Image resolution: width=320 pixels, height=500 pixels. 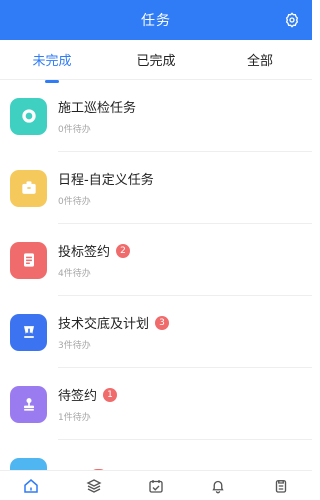 What do you see at coordinates (292, 20) in the screenshot?
I see `gear-icon` at bounding box center [292, 20].